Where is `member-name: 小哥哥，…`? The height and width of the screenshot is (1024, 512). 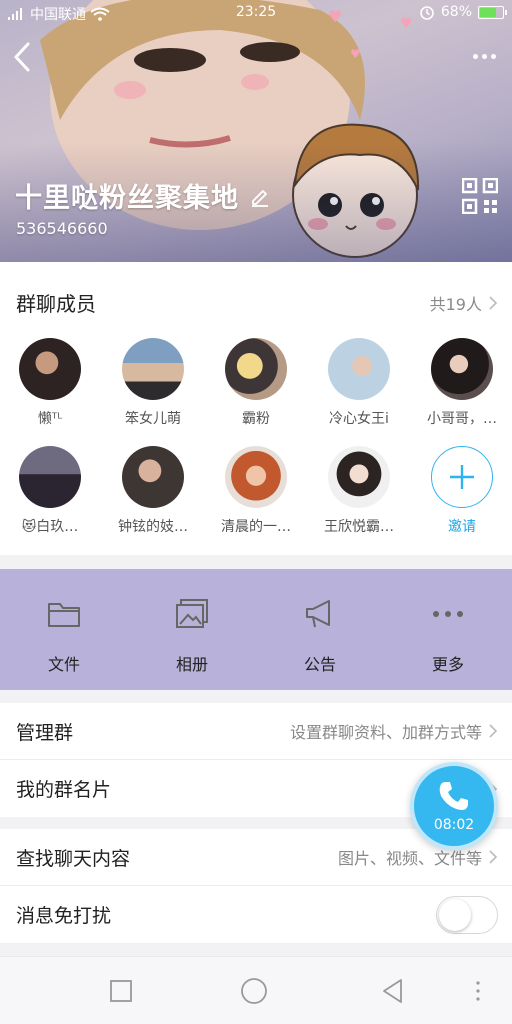 member-name: 小哥哥，… is located at coordinates (462, 419).